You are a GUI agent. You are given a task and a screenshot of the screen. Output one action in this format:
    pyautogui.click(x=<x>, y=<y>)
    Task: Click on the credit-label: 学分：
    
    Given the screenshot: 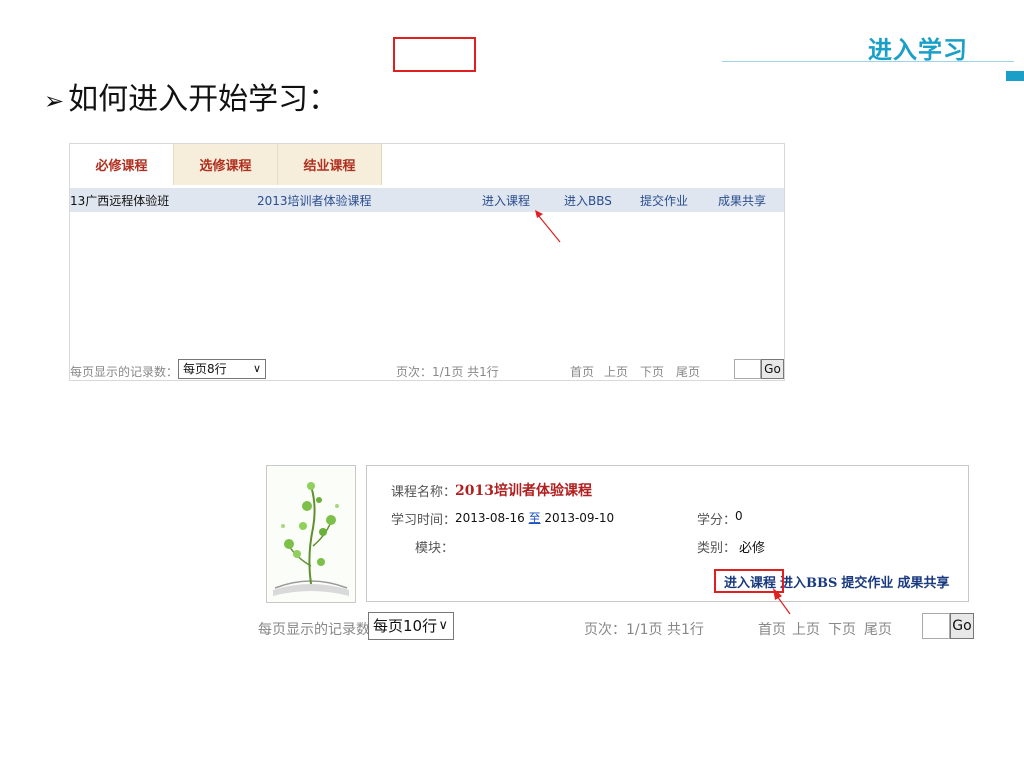 What is the action you would take?
    pyautogui.click(x=717, y=520)
    